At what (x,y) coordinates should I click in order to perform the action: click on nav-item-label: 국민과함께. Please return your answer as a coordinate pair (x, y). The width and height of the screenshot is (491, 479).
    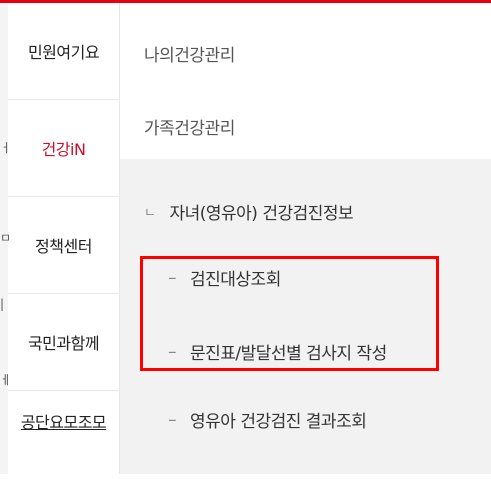
    Looking at the image, I should click on (63, 343).